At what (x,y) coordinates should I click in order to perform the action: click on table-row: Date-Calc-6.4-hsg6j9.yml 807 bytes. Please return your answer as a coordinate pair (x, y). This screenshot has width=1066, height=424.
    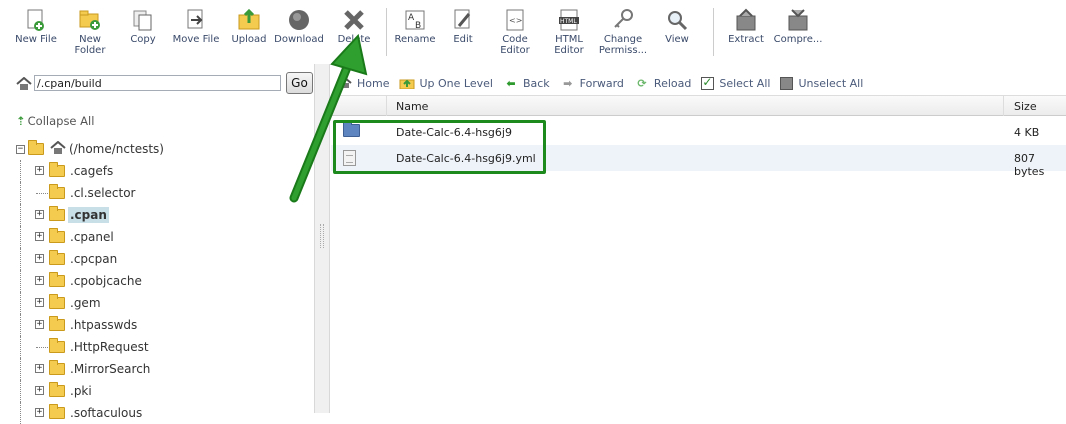
    Looking at the image, I should click on (698, 161).